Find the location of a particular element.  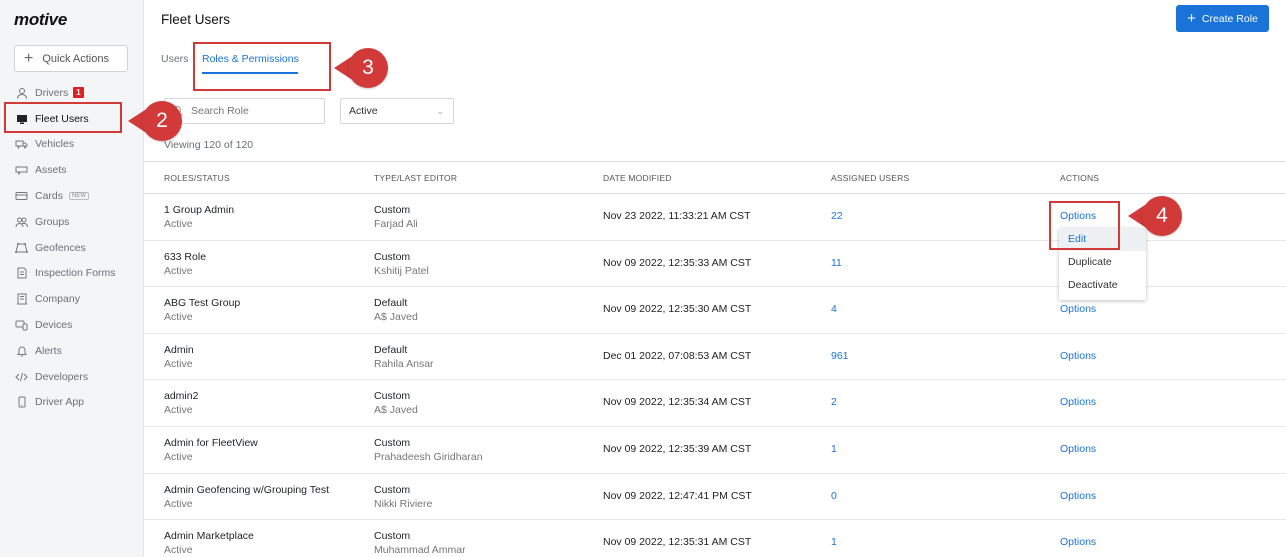

menu-item-deactivate: Deactivate is located at coordinates (1102, 285).